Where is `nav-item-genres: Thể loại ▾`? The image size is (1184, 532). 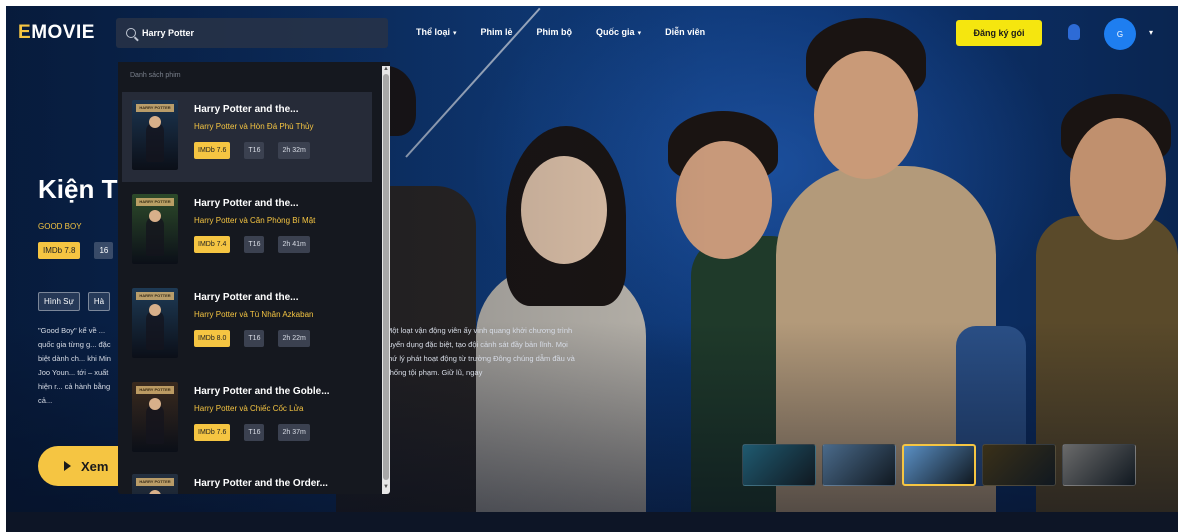
nav-item-genres: Thể loại ▾ is located at coordinates (436, 32).